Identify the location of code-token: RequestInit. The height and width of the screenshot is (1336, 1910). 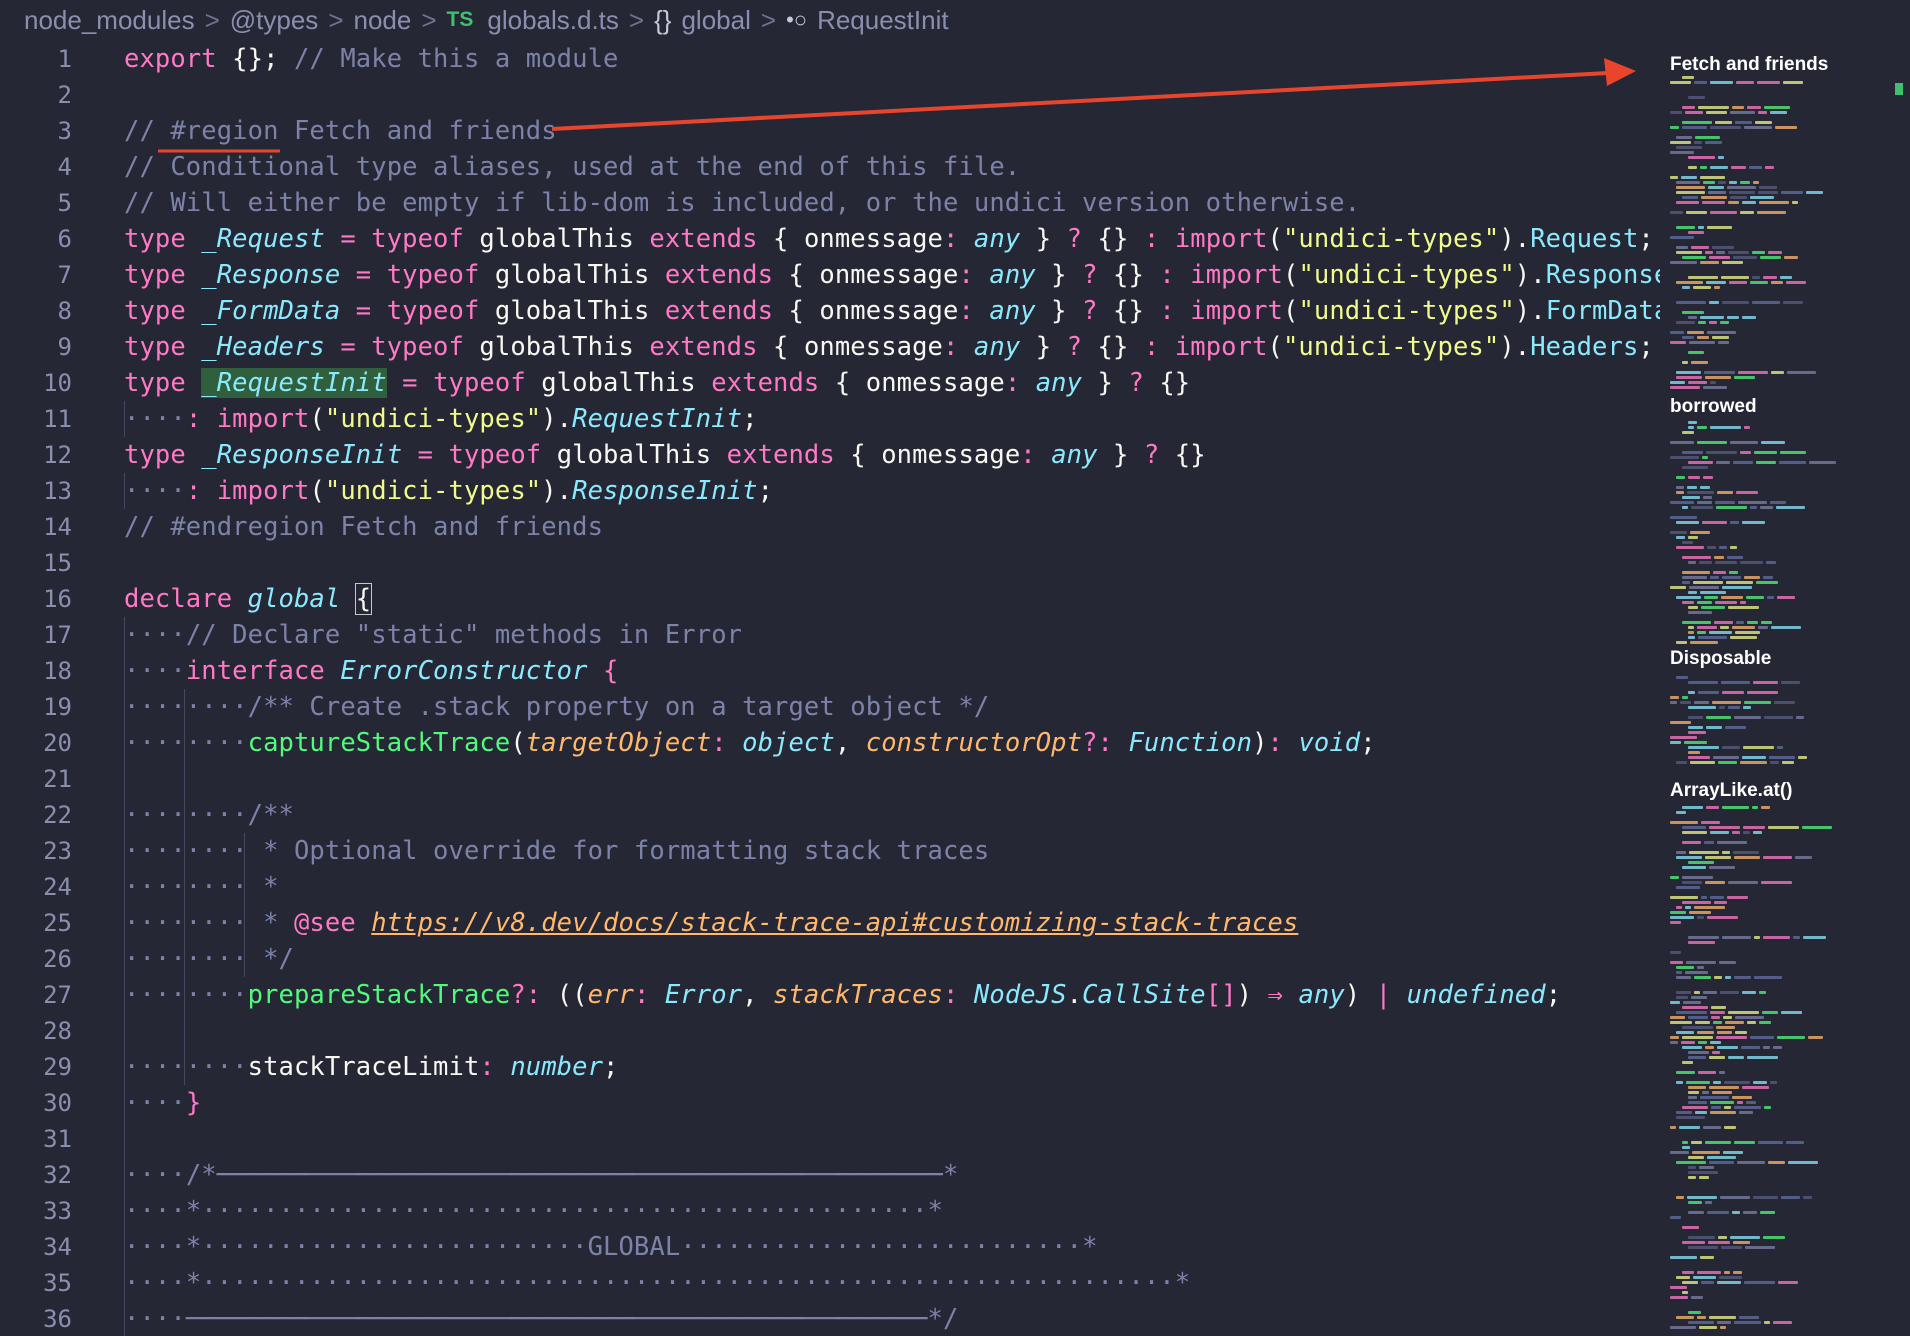
(657, 419).